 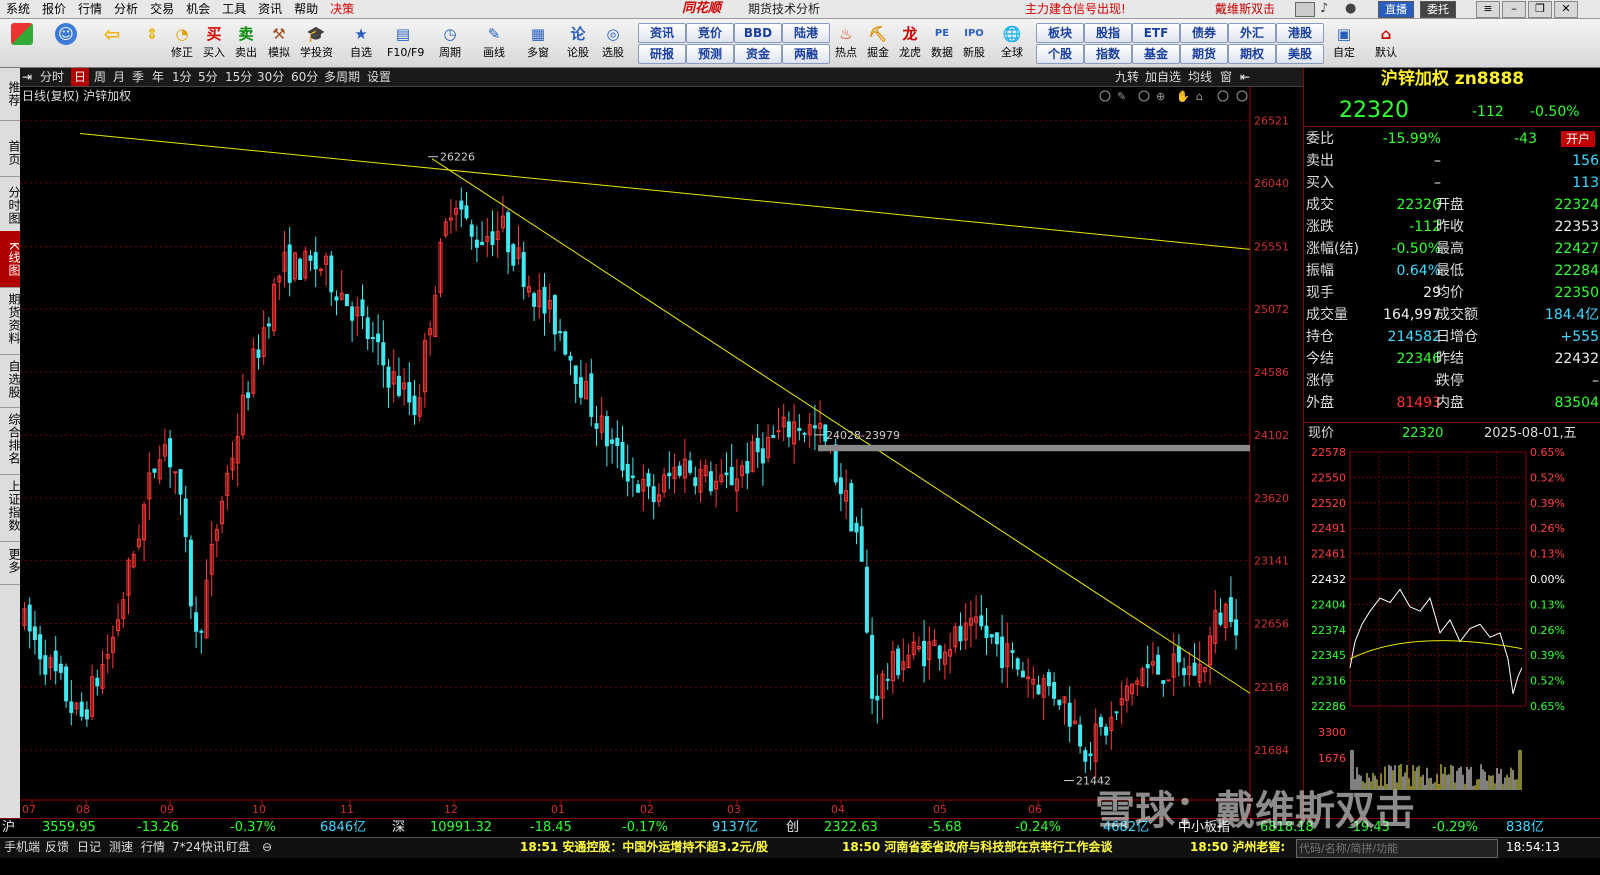 What do you see at coordinates (90, 9) in the screenshot?
I see `menu-market: 行情` at bounding box center [90, 9].